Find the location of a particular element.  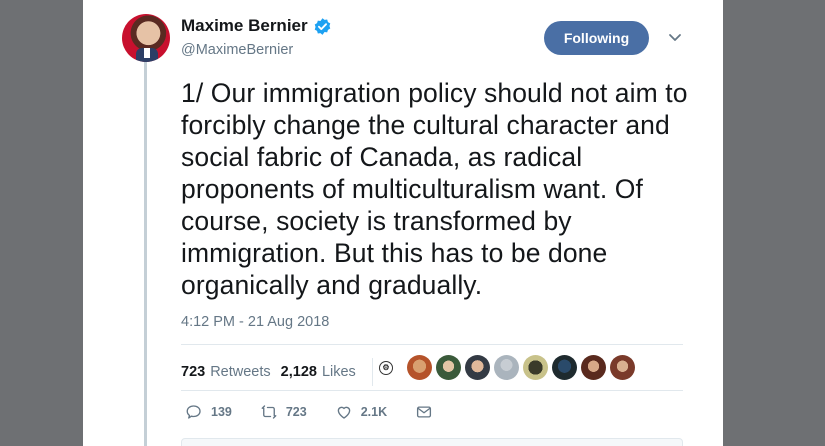

likes-count: 2,128 is located at coordinates (298, 372).